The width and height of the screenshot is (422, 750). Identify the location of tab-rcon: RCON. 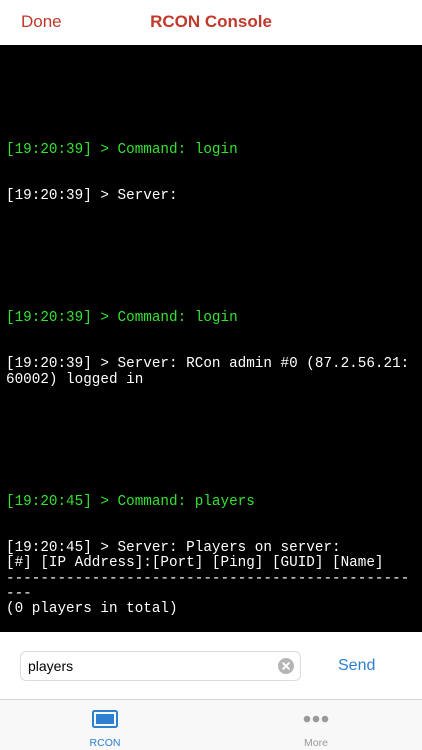
(105, 725).